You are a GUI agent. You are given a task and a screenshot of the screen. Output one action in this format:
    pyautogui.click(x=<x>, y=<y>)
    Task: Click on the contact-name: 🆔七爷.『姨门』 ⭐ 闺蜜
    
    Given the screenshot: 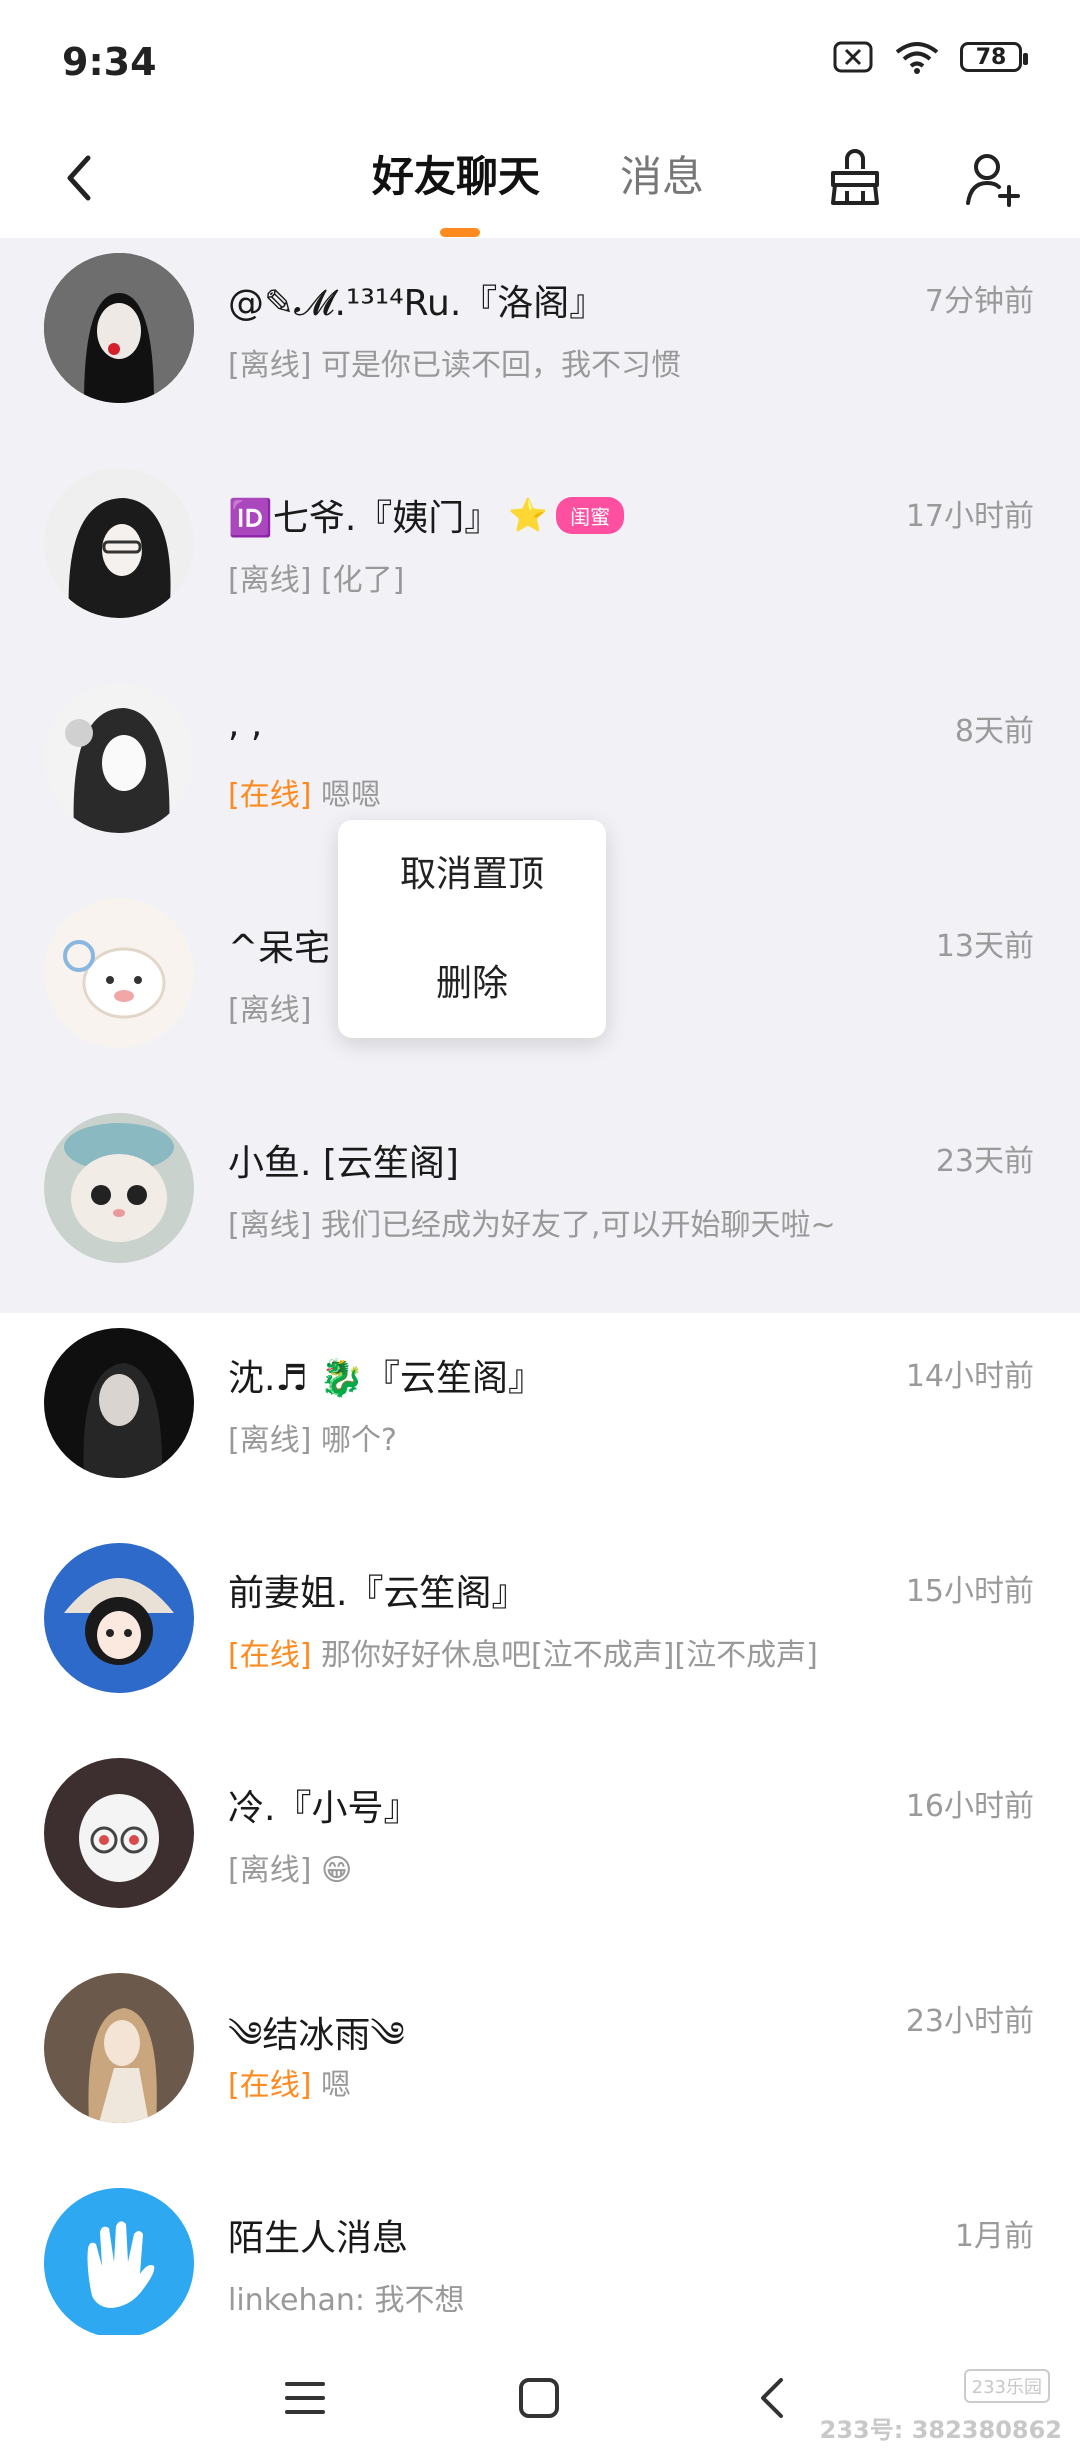 What is the action you would take?
    pyautogui.click(x=426, y=515)
    